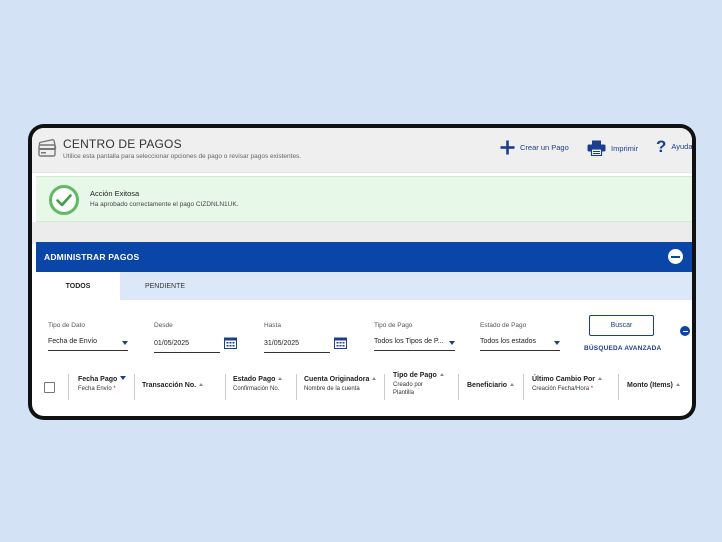 Image resolution: width=722 pixels, height=542 pixels. What do you see at coordinates (95, 389) in the screenshot?
I see `column-subheader-label: Fecha Envío` at bounding box center [95, 389].